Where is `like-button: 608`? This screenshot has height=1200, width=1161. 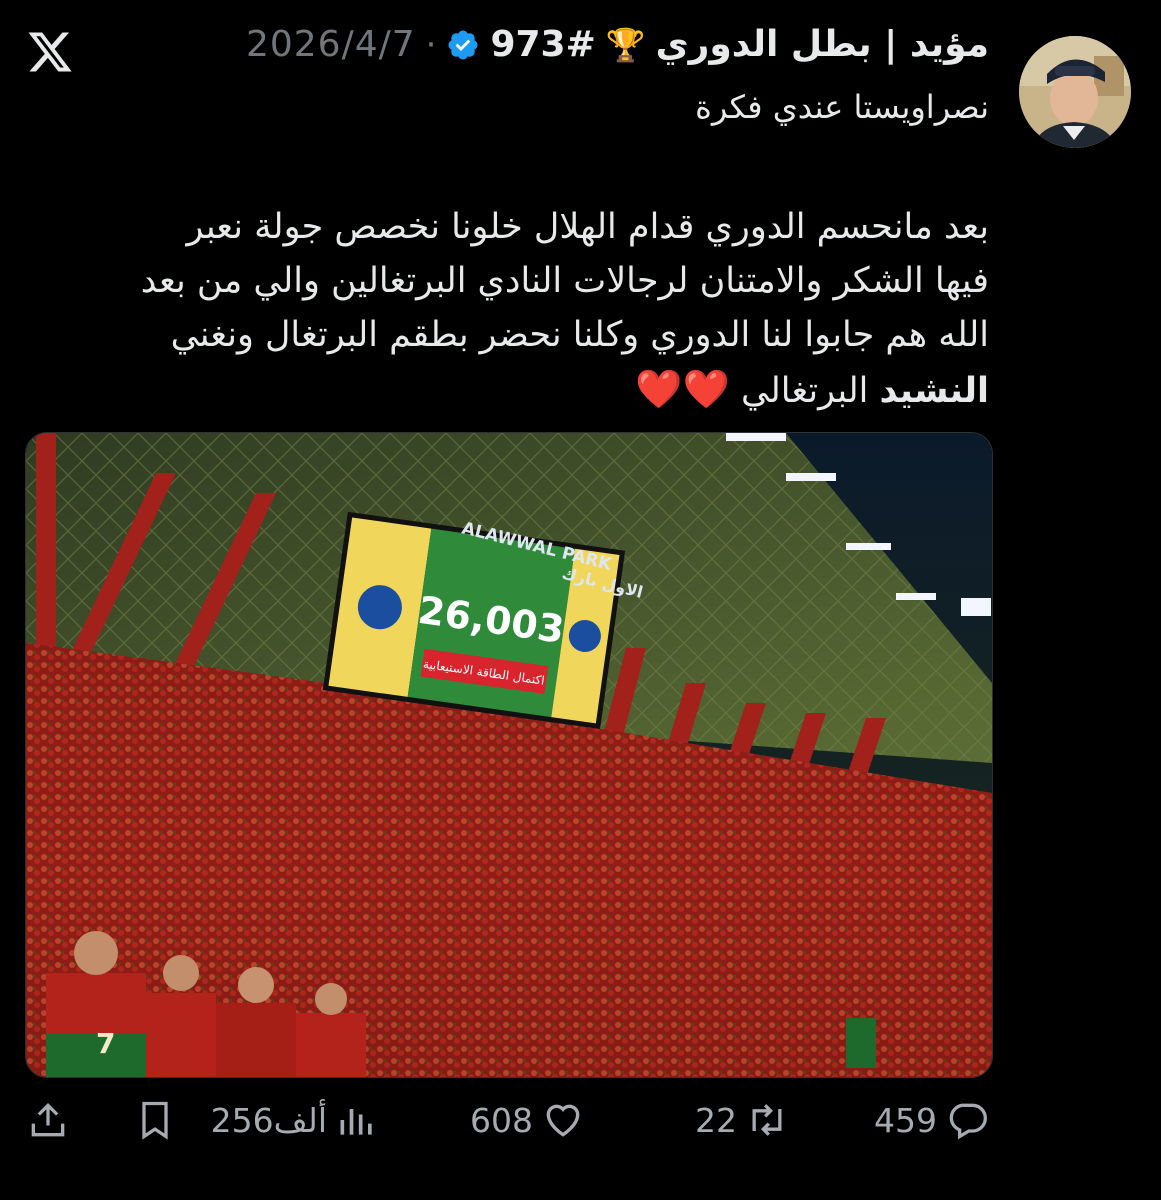 like-button: 608 is located at coordinates (527, 1120).